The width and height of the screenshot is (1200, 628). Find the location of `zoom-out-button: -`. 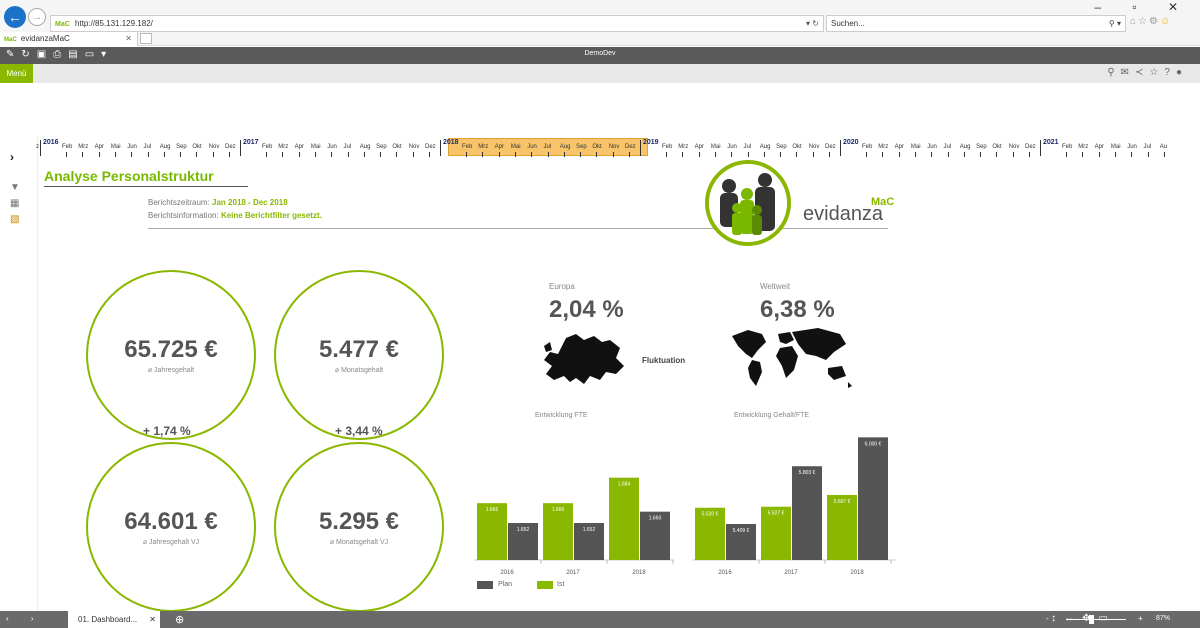

zoom-out-button: - is located at coordinates (1047, 618).